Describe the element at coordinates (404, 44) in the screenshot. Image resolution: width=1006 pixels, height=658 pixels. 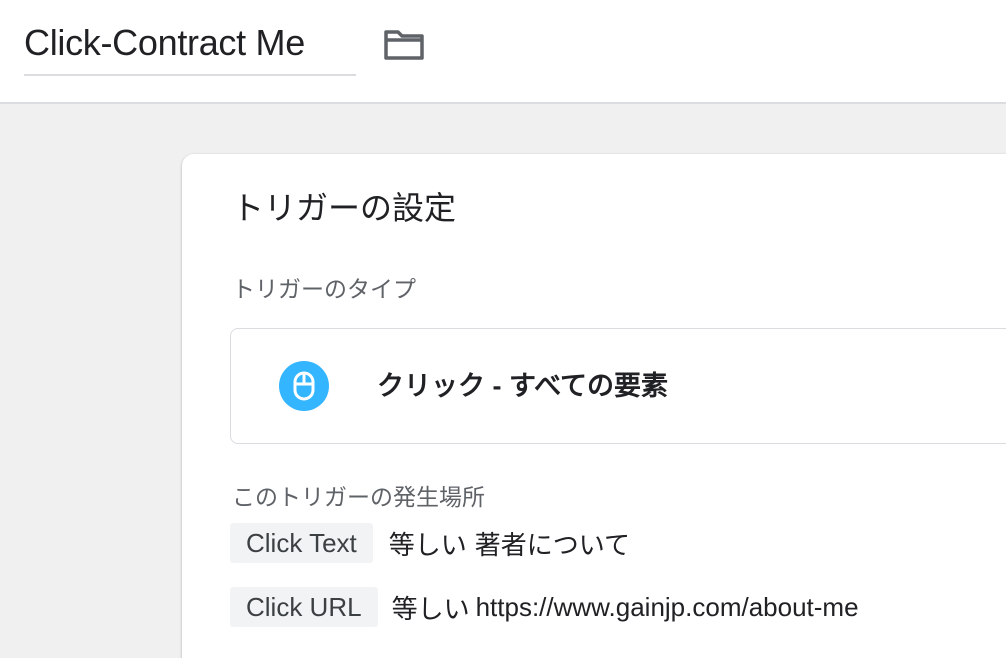
I see `folder-icon` at that location.